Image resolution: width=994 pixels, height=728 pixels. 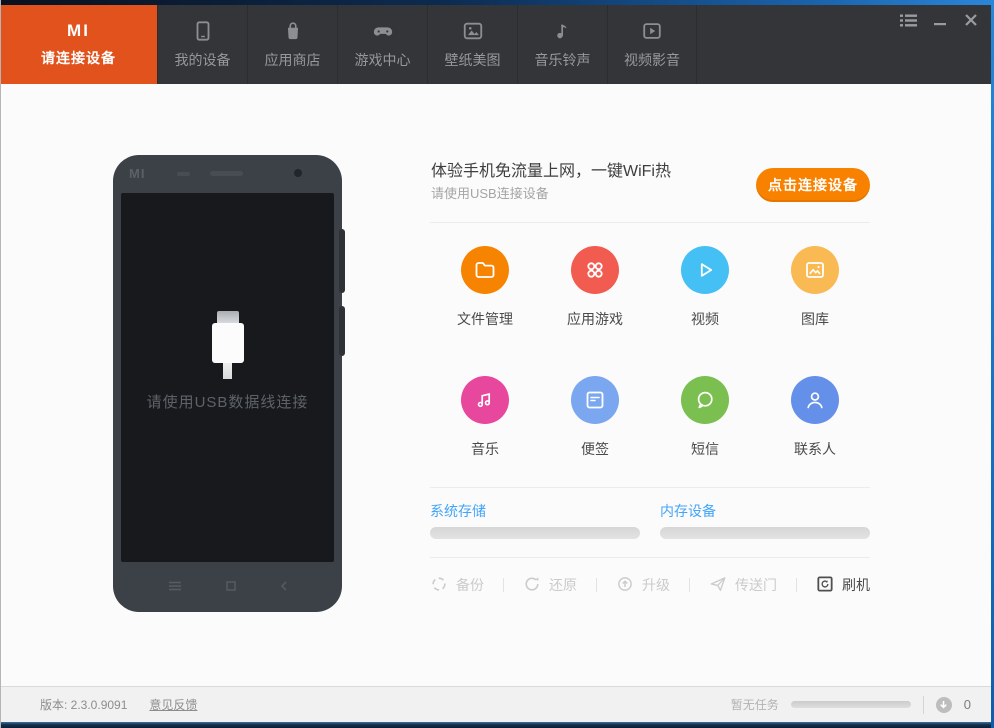 I want to click on shortcut-label: 视频, so click(x=705, y=319).